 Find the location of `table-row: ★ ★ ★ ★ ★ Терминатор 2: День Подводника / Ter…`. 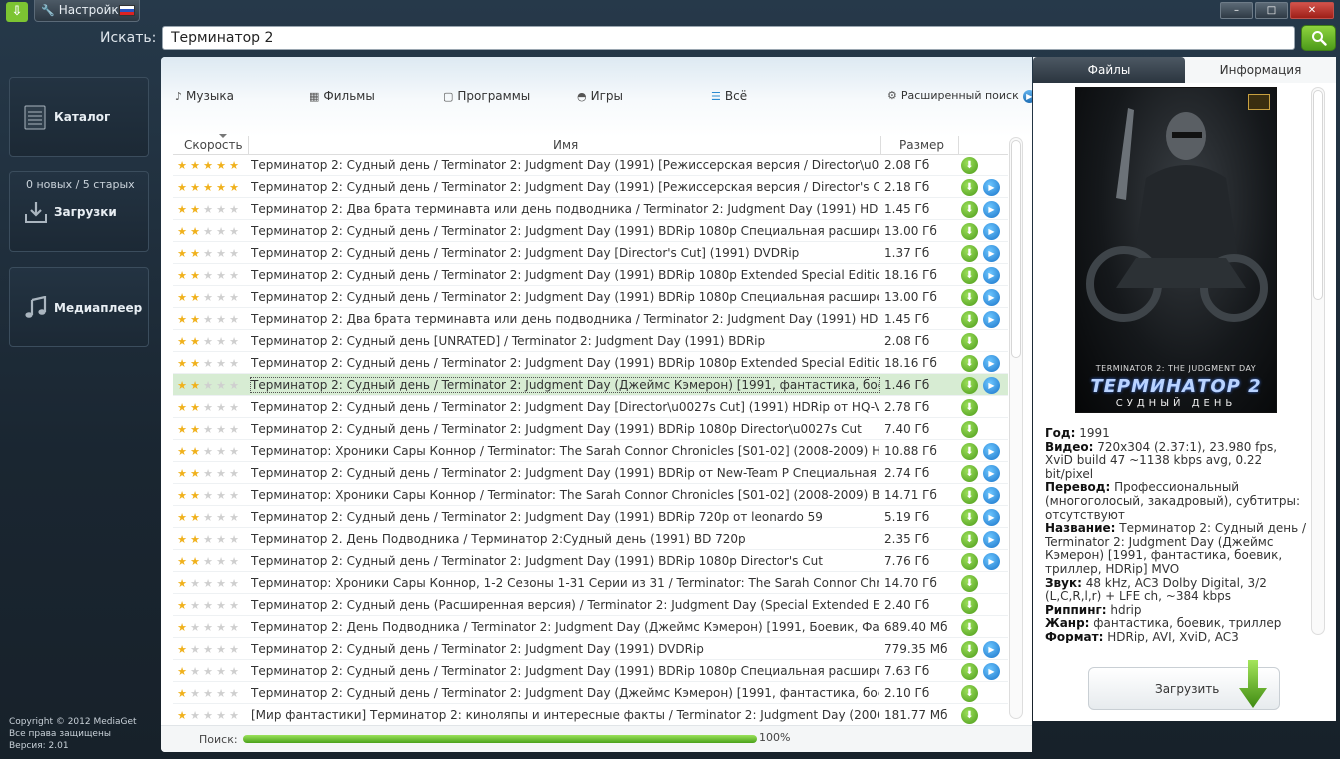

table-row: ★ ★ ★ ★ ★ Терминатор 2: День Подводника / Ter… is located at coordinates (590, 627).